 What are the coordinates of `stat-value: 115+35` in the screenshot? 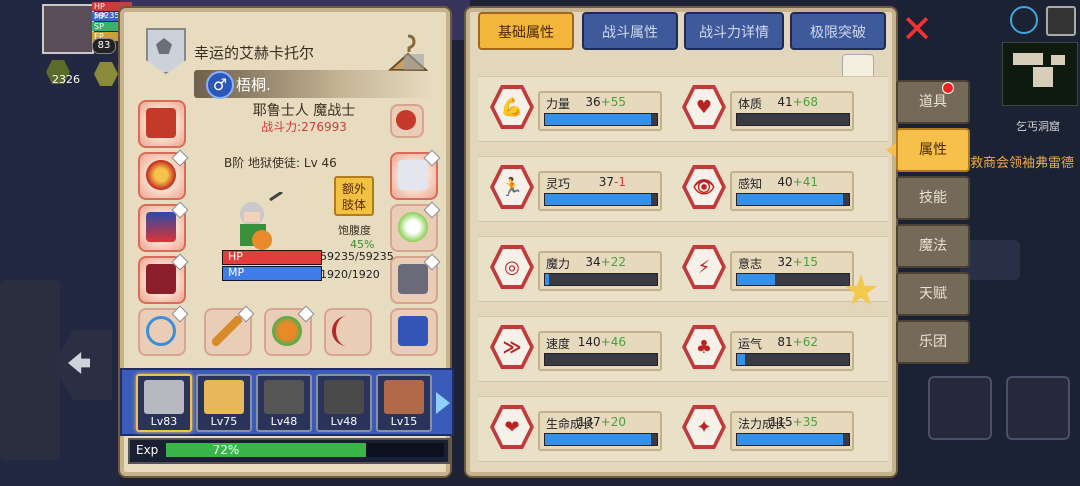 It's located at (794, 422).